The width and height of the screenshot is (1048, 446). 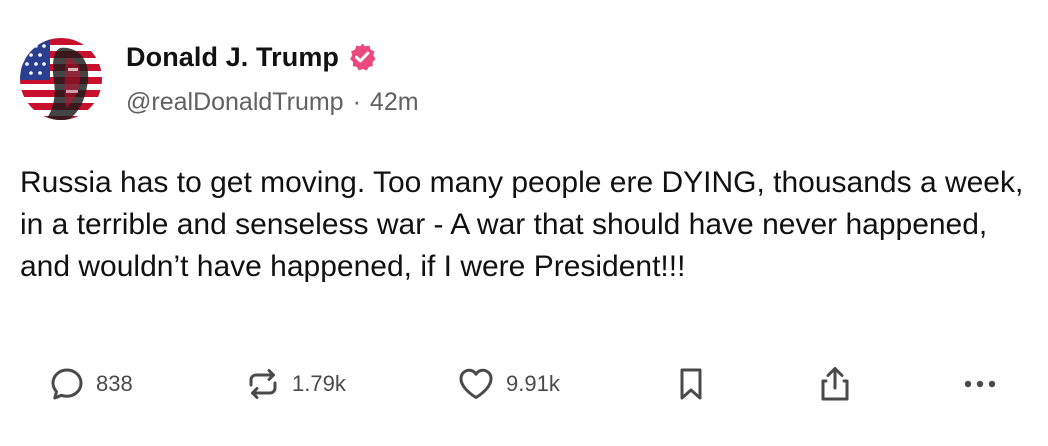 What do you see at coordinates (263, 384) in the screenshot?
I see `repost-icon` at bounding box center [263, 384].